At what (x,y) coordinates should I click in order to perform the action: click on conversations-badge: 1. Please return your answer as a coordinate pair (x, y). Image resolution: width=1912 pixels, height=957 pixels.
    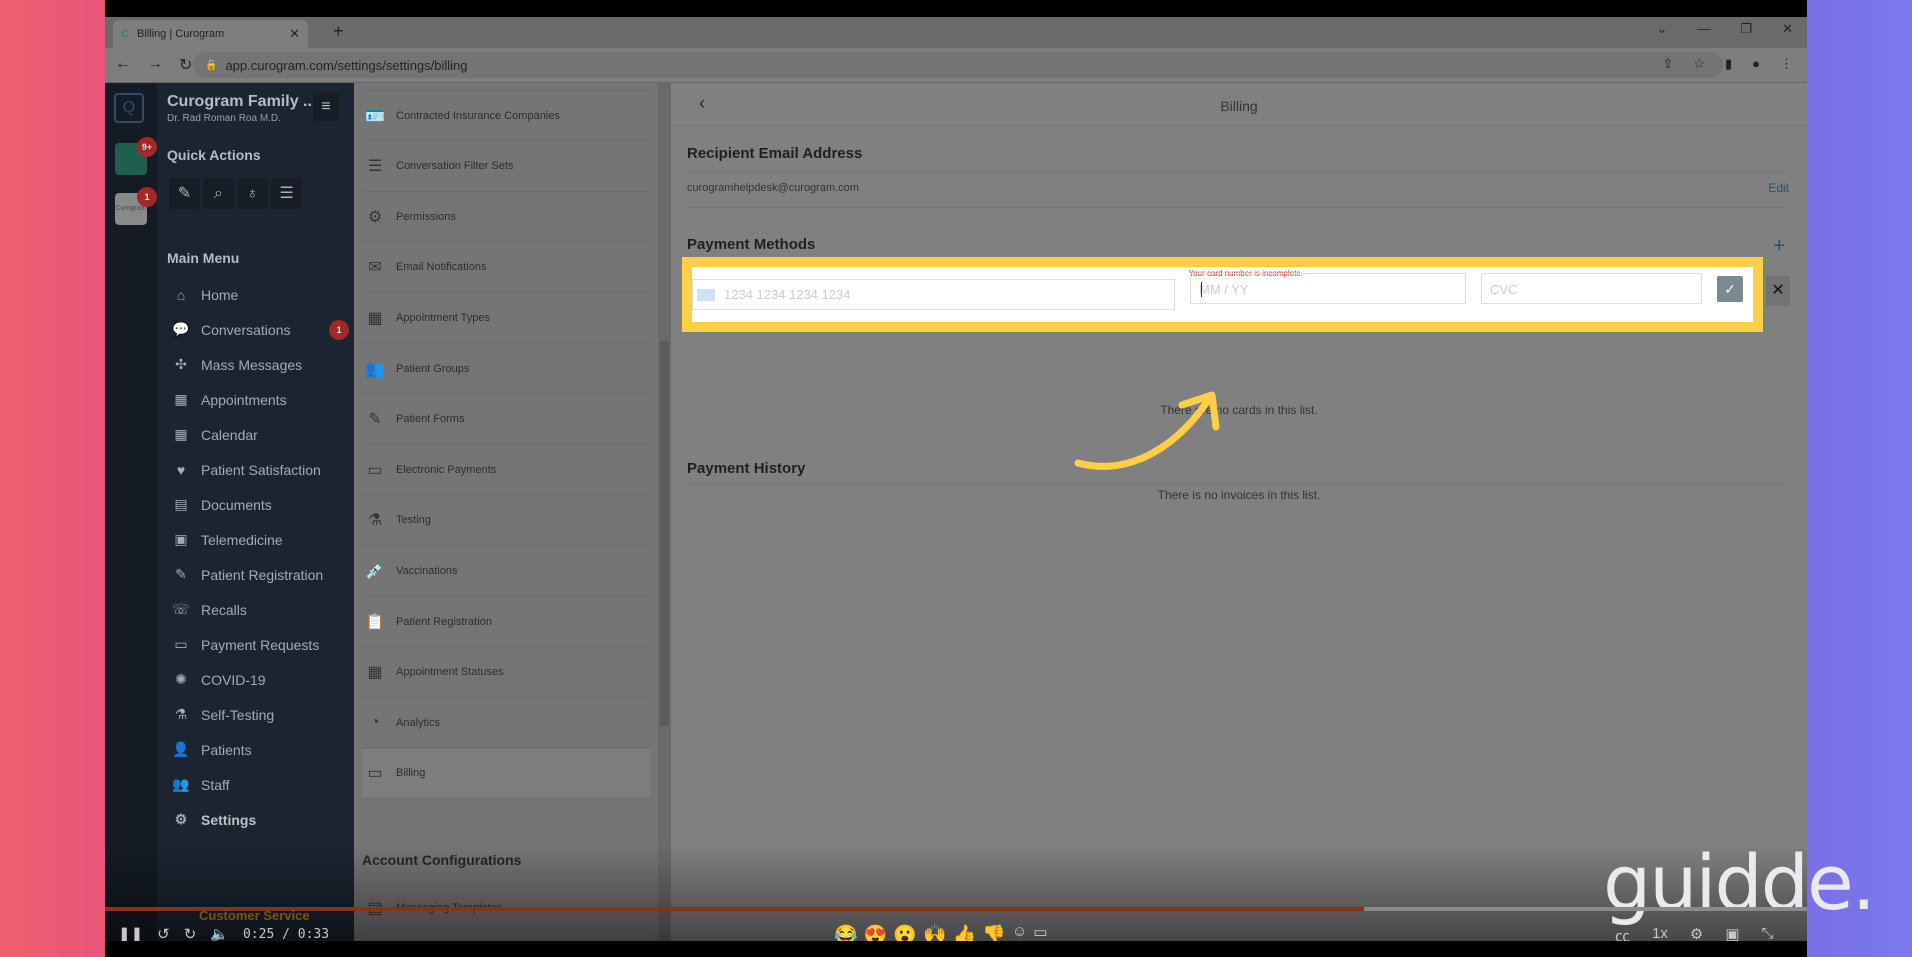
    Looking at the image, I should click on (339, 329).